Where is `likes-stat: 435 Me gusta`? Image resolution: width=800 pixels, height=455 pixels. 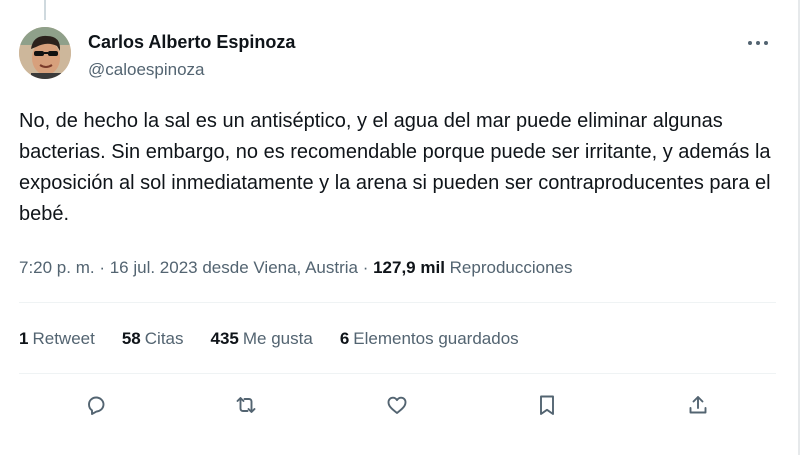 likes-stat: 435 Me gusta is located at coordinates (262, 339).